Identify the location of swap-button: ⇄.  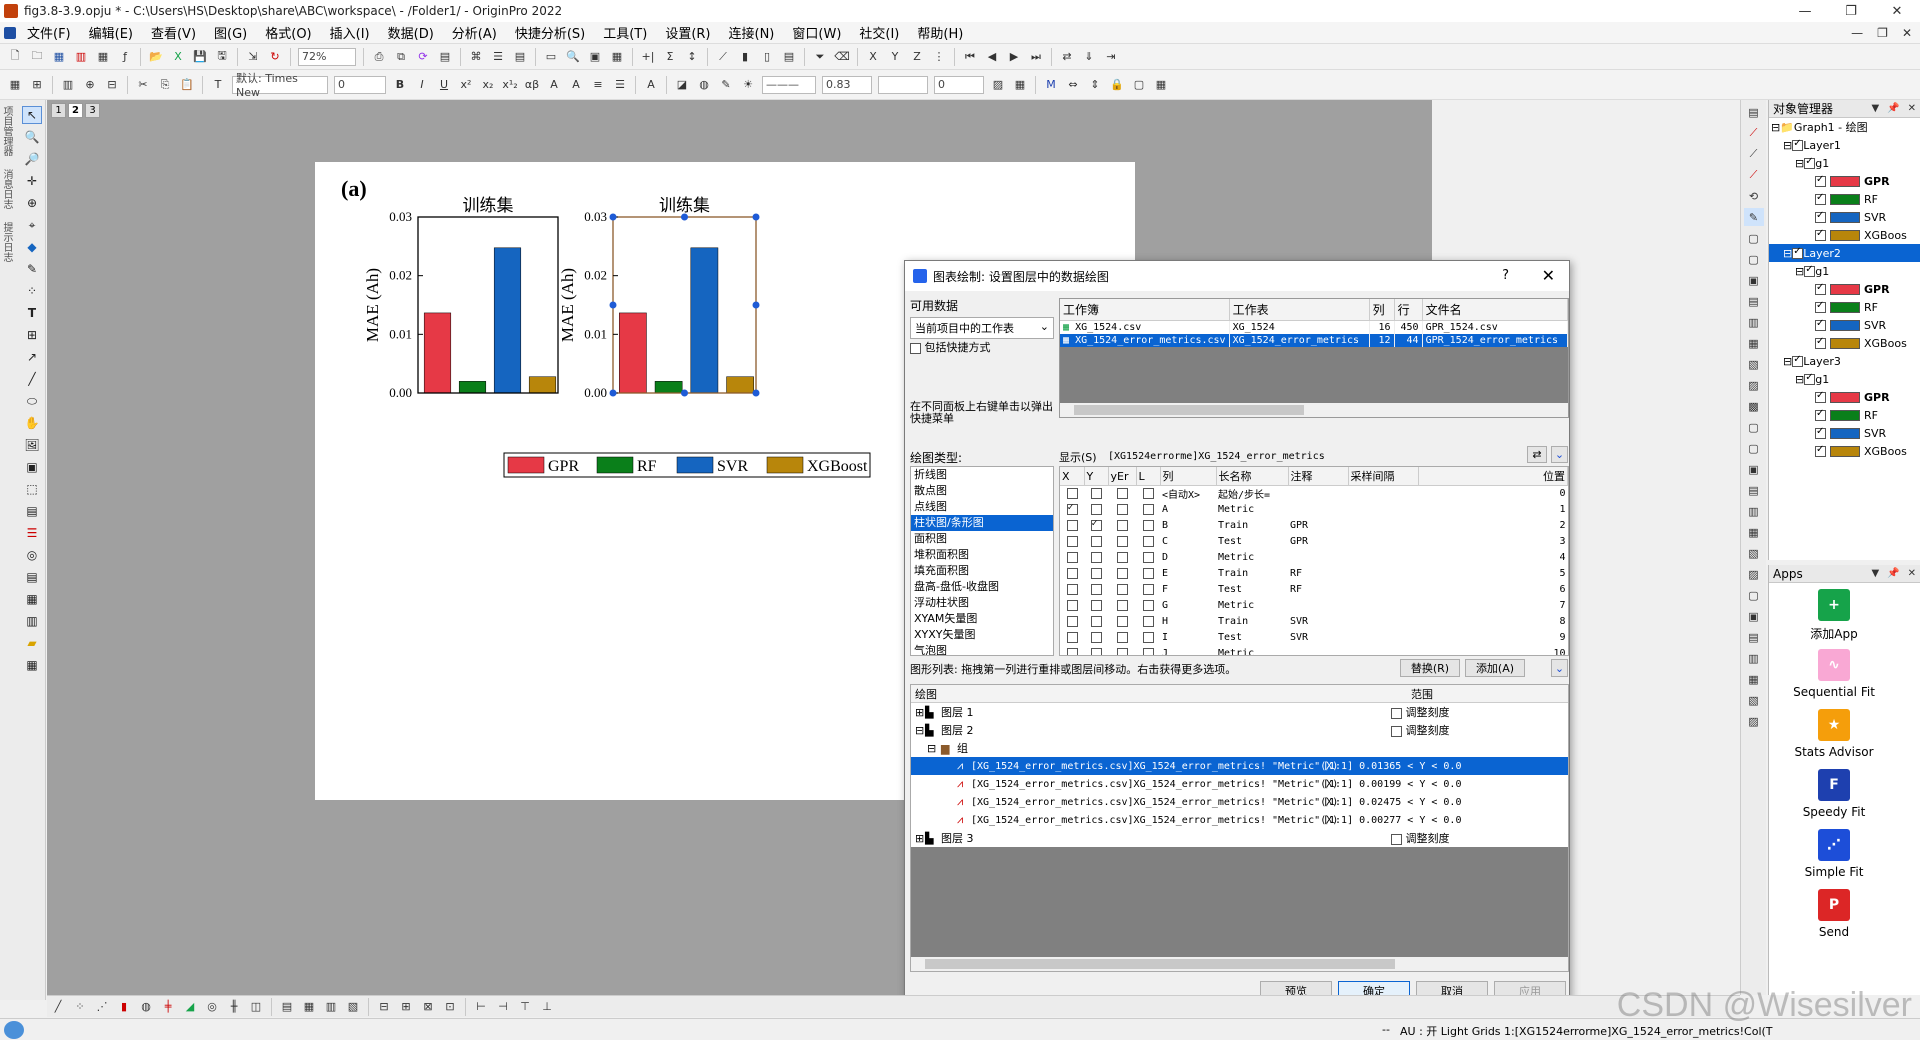
(1537, 454).